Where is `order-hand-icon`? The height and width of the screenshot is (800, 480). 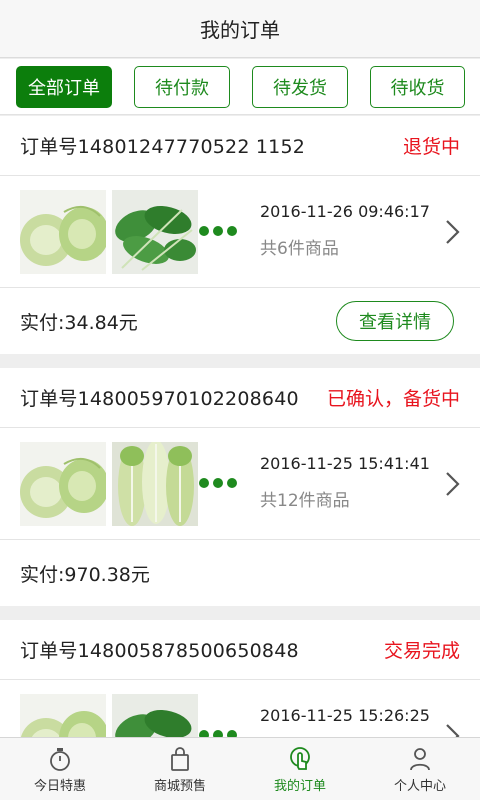
order-hand-icon is located at coordinates (300, 758).